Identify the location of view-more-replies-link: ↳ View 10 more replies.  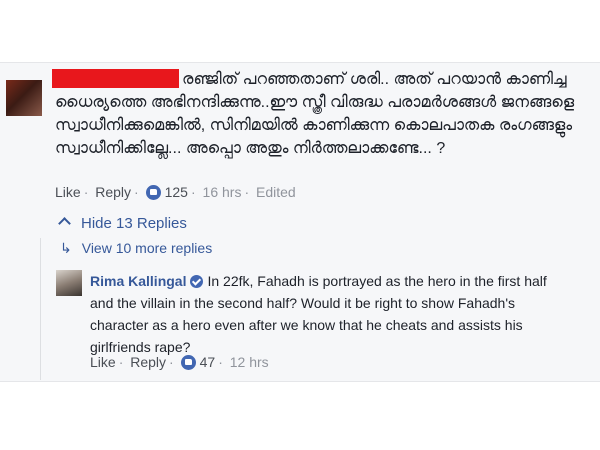
(136, 248).